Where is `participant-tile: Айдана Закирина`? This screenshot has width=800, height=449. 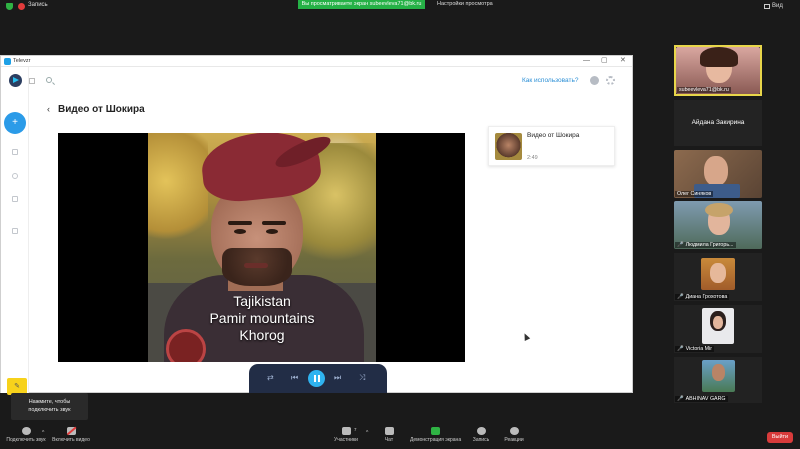
participant-tile: Айдана Закирина is located at coordinates (718, 123).